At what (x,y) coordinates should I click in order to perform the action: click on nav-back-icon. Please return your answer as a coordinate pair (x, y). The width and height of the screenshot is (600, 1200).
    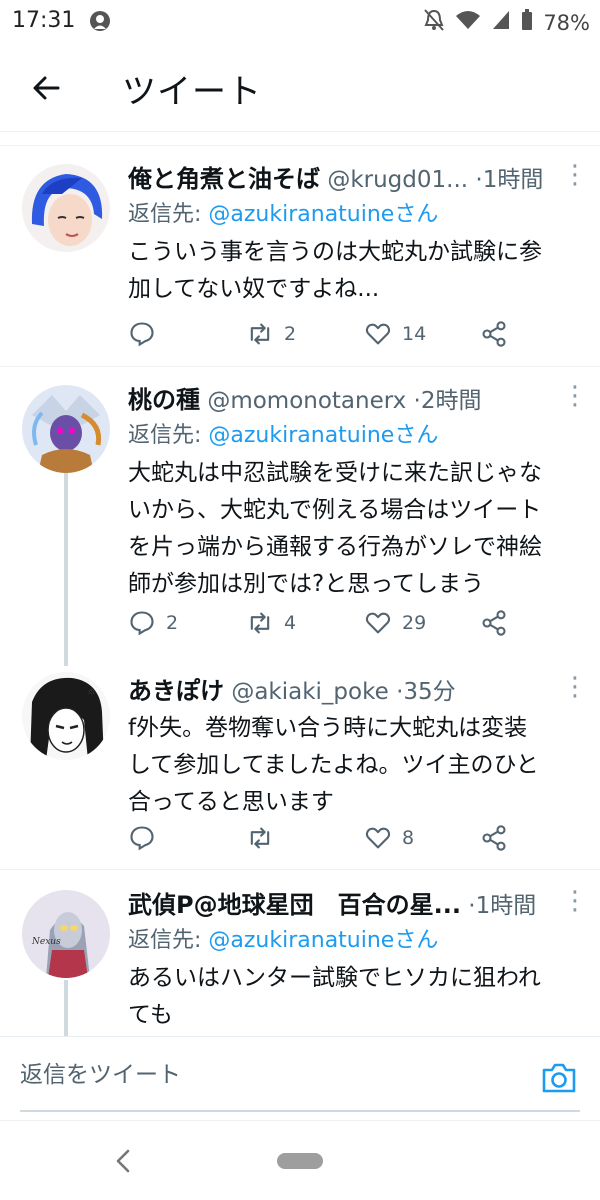
    Looking at the image, I should click on (124, 1161).